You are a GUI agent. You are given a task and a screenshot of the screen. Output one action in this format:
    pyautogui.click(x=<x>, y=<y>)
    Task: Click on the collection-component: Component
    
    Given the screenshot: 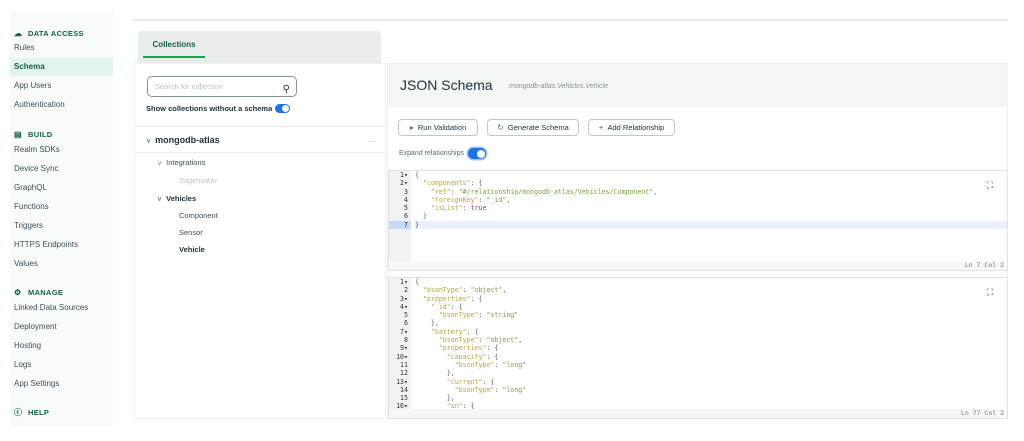 What is the action you would take?
    pyautogui.click(x=198, y=215)
    